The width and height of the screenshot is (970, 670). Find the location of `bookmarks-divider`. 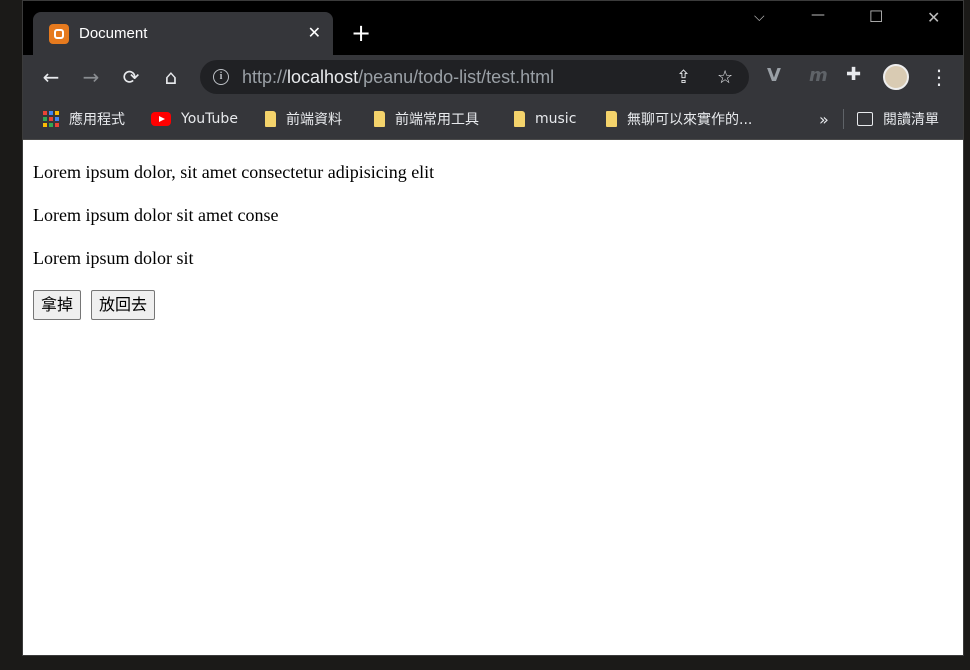

bookmarks-divider is located at coordinates (843, 119).